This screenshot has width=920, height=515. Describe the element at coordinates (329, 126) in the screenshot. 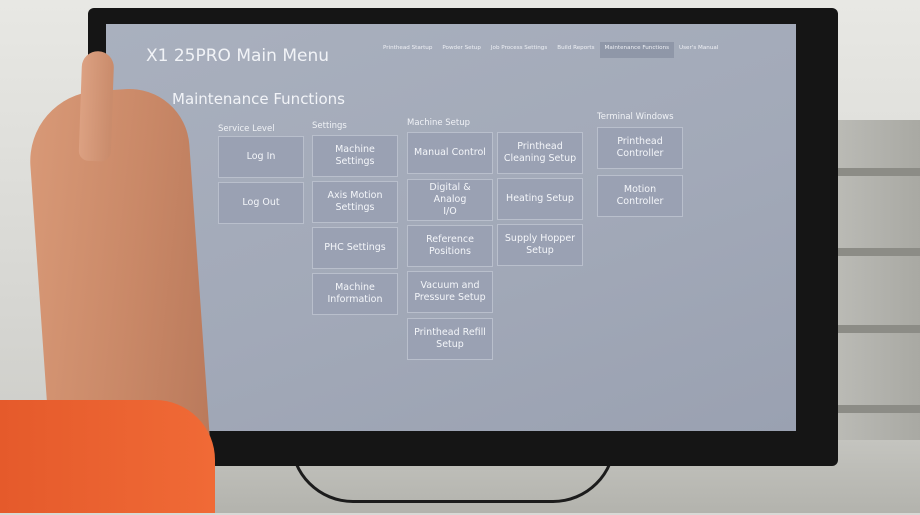

I see `settings-heading: Settings` at that location.